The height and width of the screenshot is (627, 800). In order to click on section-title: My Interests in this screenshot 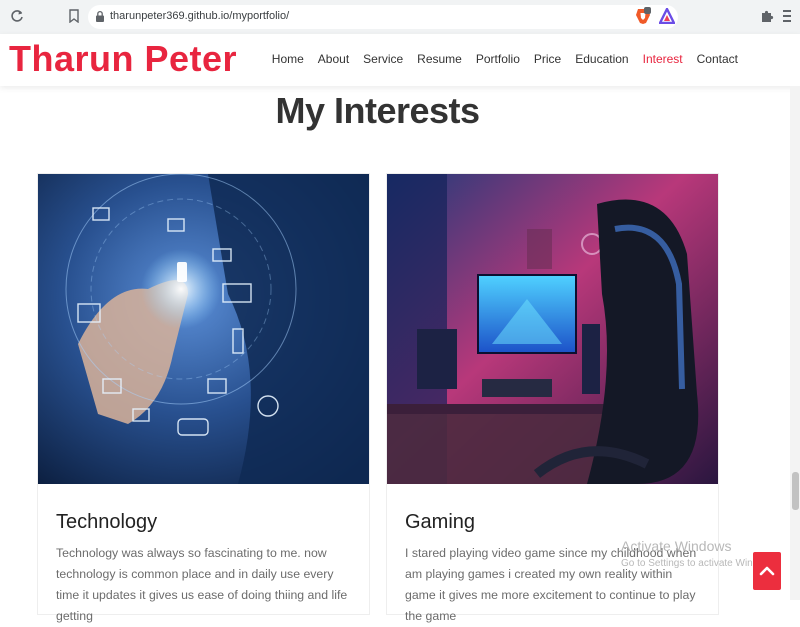, I will do `click(377, 110)`.